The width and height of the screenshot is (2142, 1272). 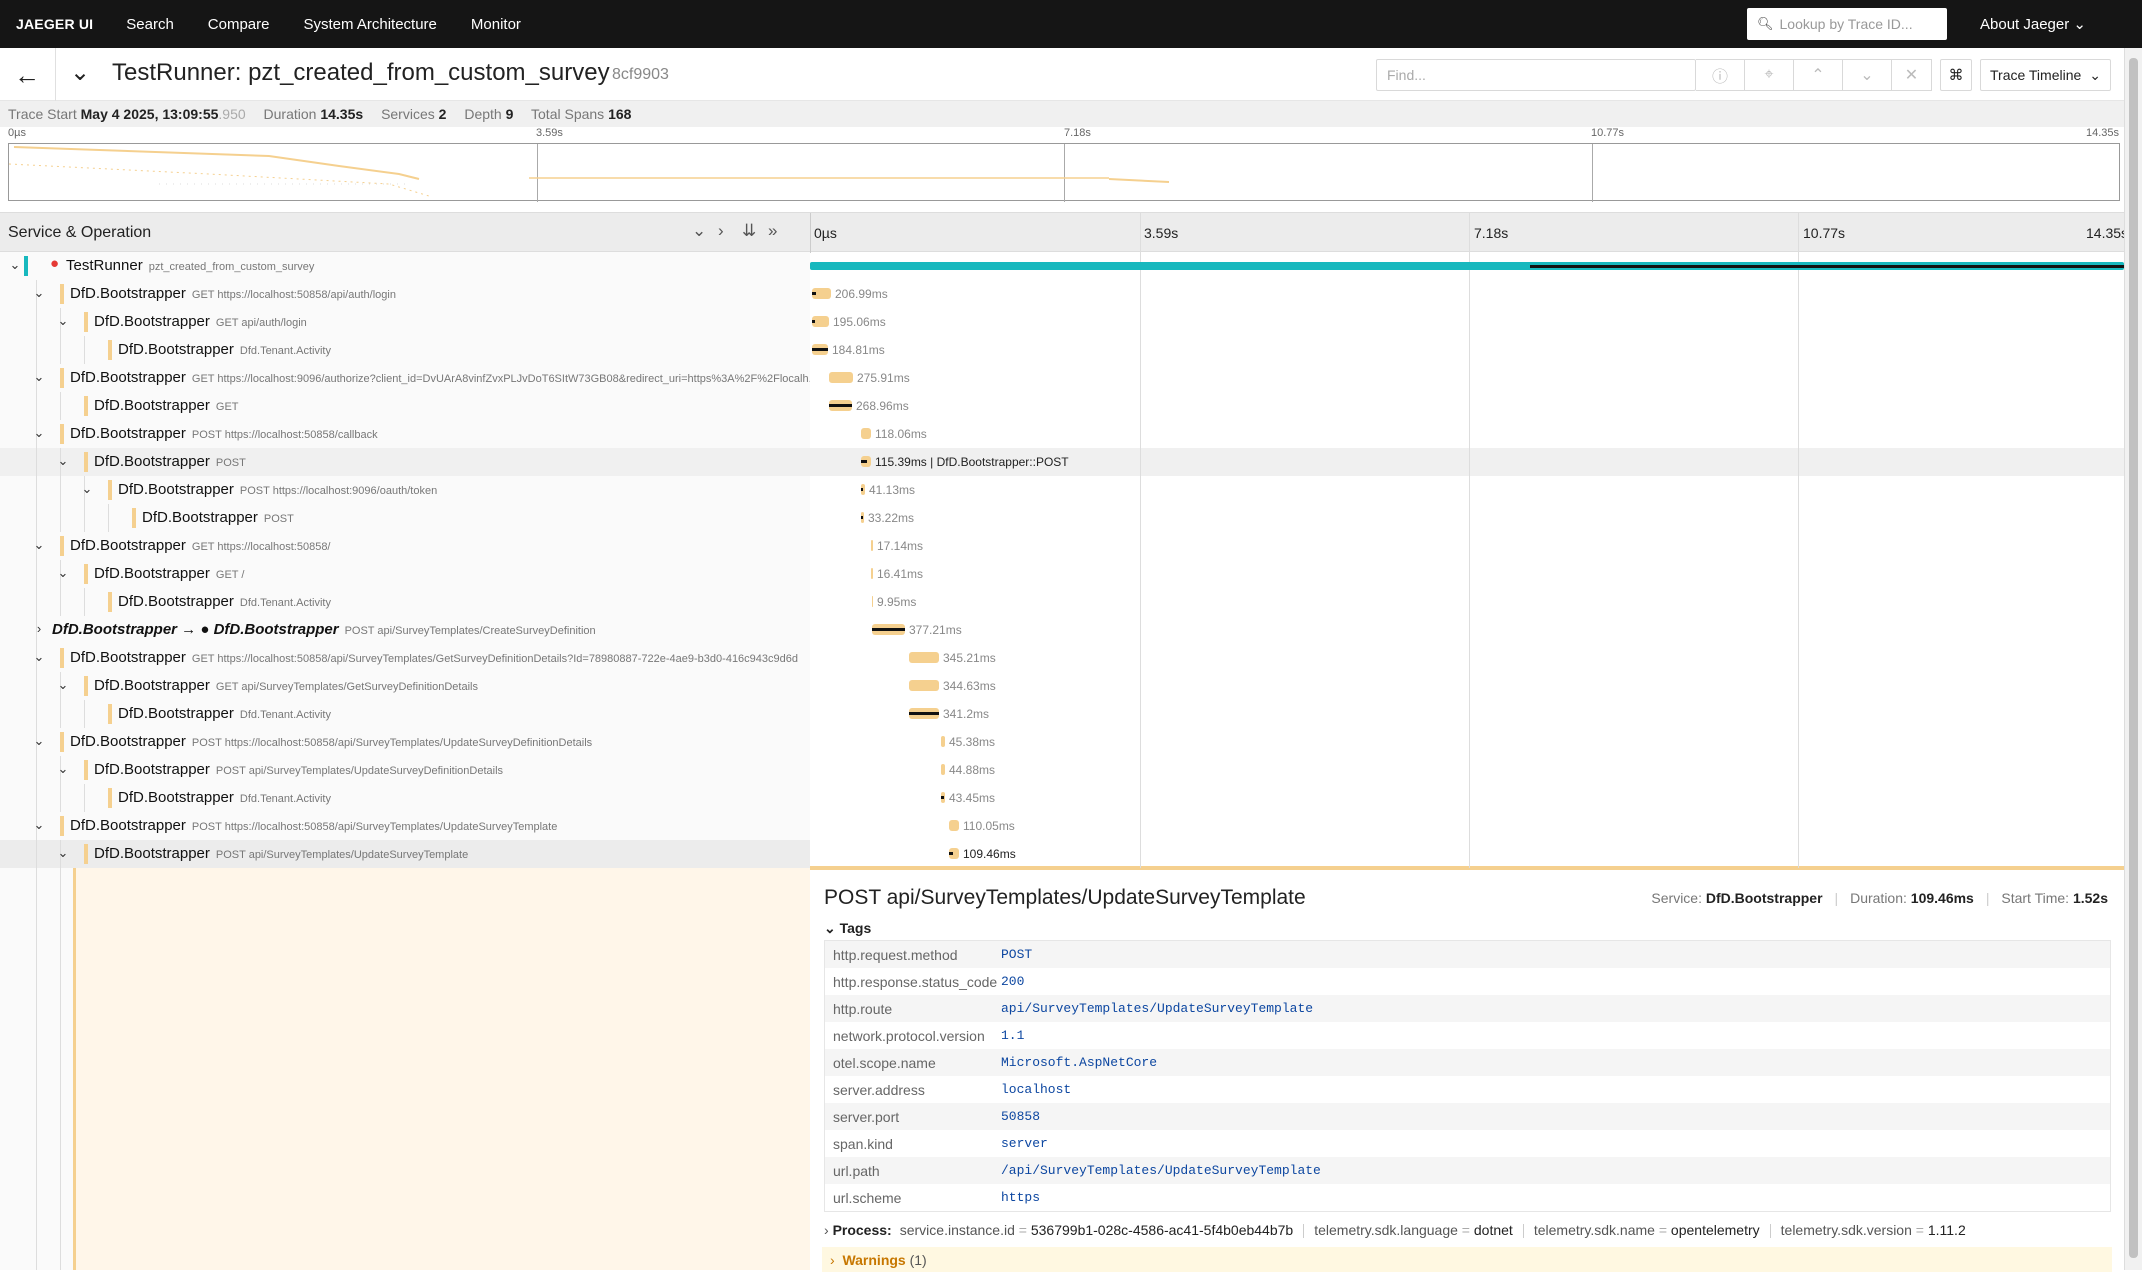 What do you see at coordinates (1467, 630) in the screenshot?
I see `span-timeline-cell: 377.21ms` at bounding box center [1467, 630].